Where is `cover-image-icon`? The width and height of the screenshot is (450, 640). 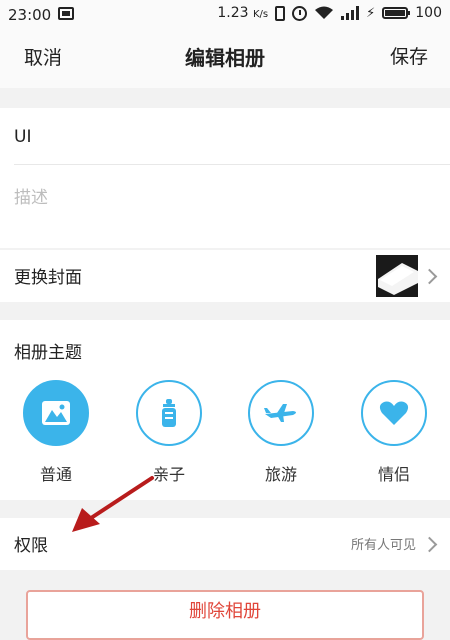
cover-image-icon is located at coordinates (397, 276).